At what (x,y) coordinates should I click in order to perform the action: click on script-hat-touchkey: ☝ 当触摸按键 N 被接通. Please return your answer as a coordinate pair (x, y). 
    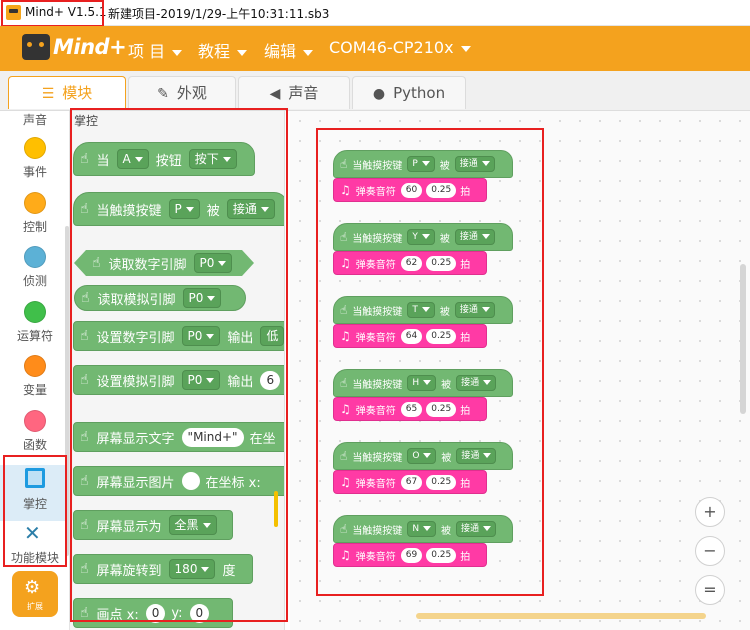
    Looking at the image, I should click on (423, 529).